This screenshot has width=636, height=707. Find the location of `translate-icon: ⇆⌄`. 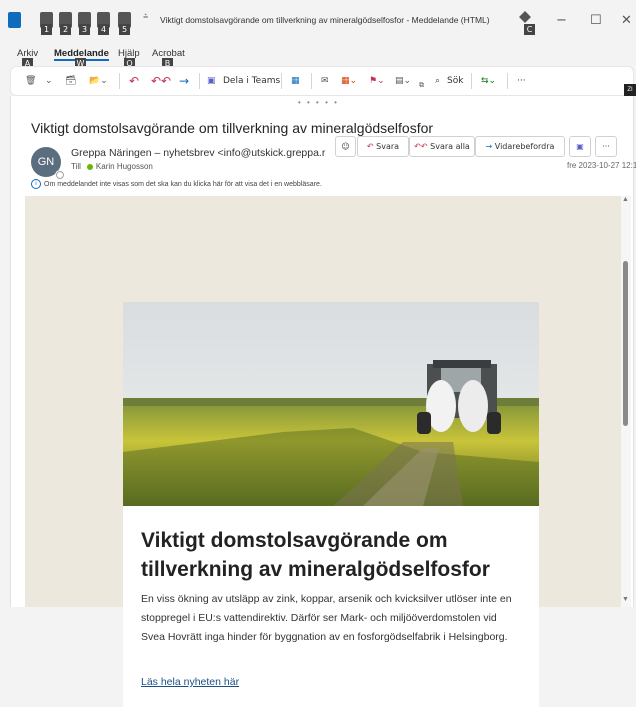

translate-icon: ⇆⌄ is located at coordinates (488, 81).